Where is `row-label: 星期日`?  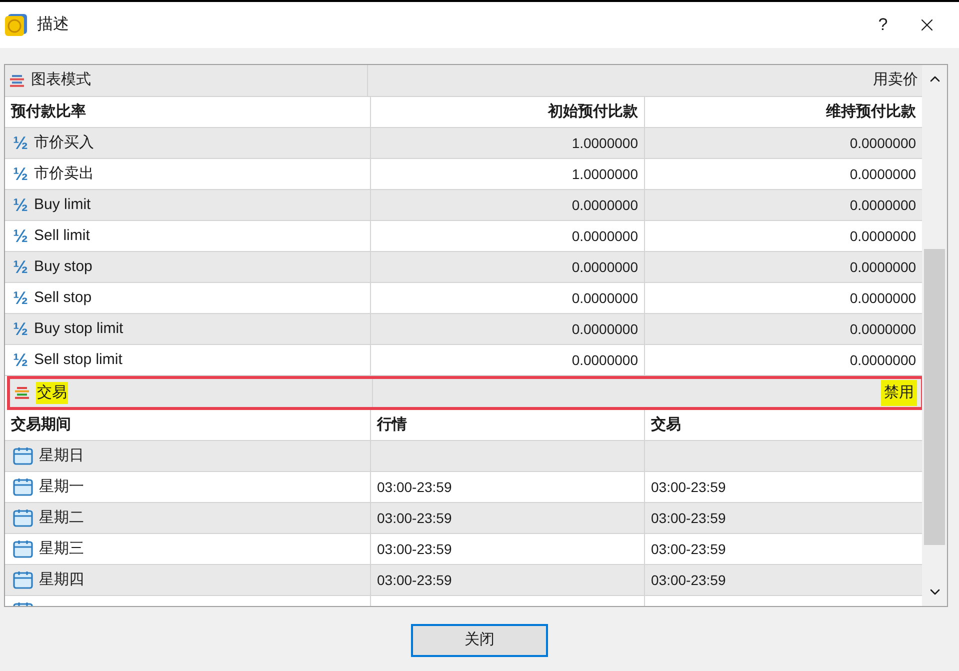
row-label: 星期日 is located at coordinates (61, 456).